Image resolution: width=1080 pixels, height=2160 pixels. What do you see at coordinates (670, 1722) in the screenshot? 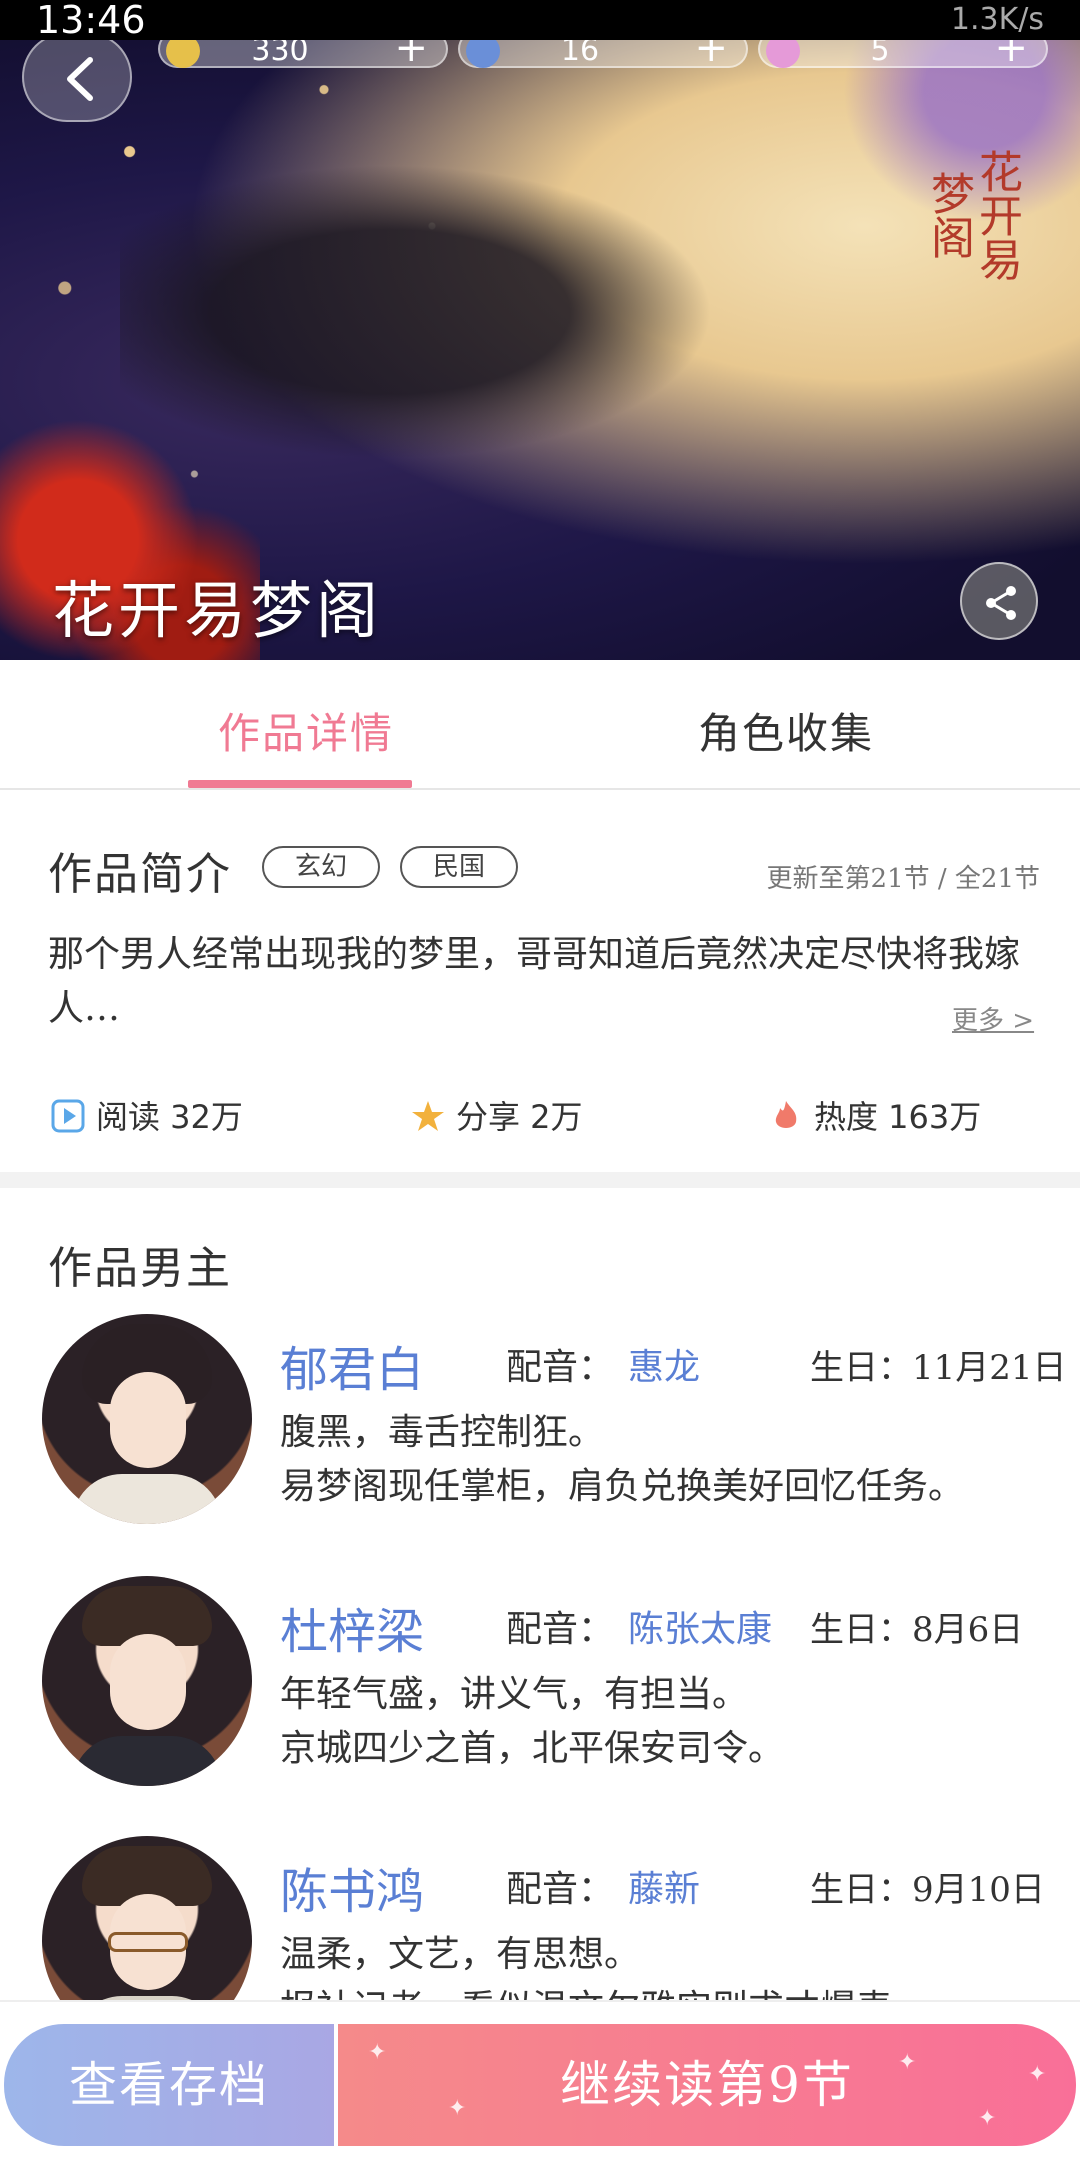
I see `character-description: 年轻气盛，讲义气，有担当。 京城四少之首，北平保安司令。` at bounding box center [670, 1722].